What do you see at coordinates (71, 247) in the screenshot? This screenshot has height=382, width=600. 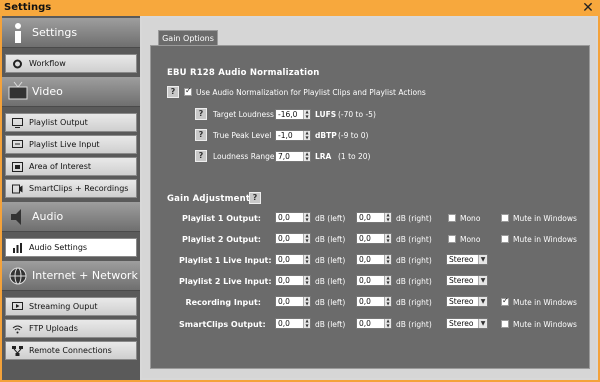 I see `sidebar-item-audio-settings: Audio Settings` at bounding box center [71, 247].